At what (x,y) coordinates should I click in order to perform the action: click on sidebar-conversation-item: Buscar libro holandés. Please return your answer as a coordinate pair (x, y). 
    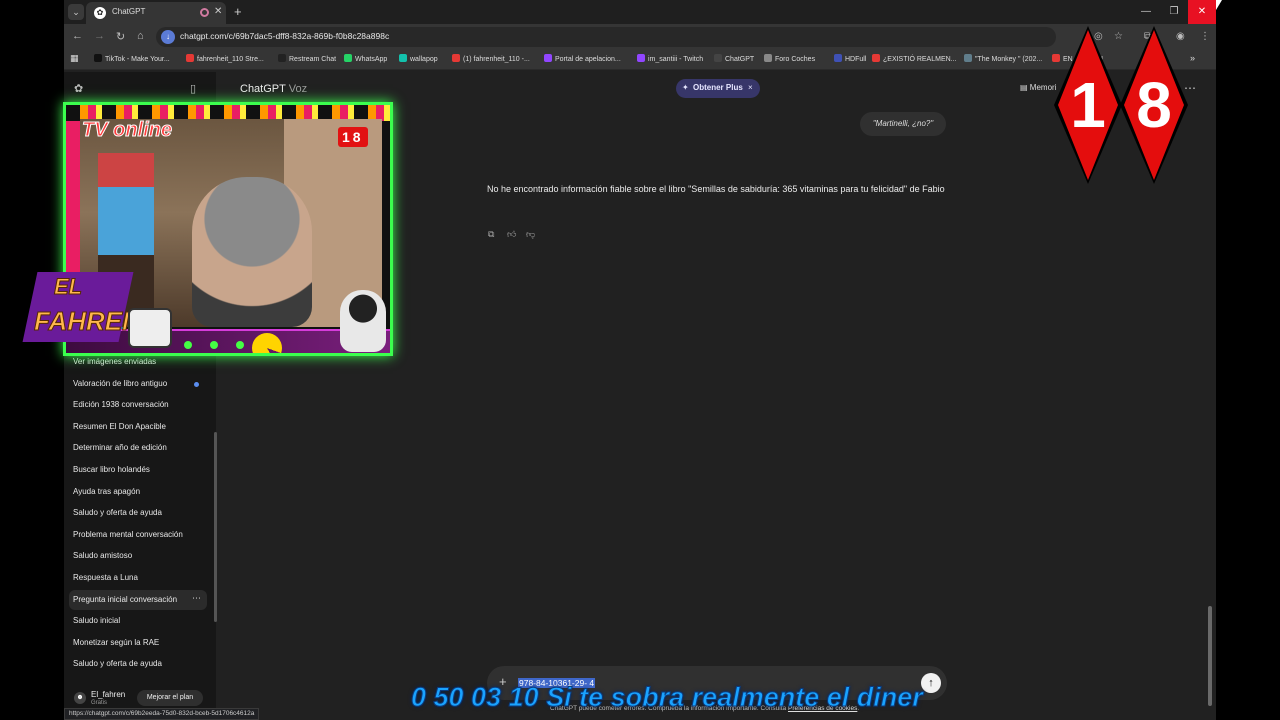
    Looking at the image, I should click on (138, 470).